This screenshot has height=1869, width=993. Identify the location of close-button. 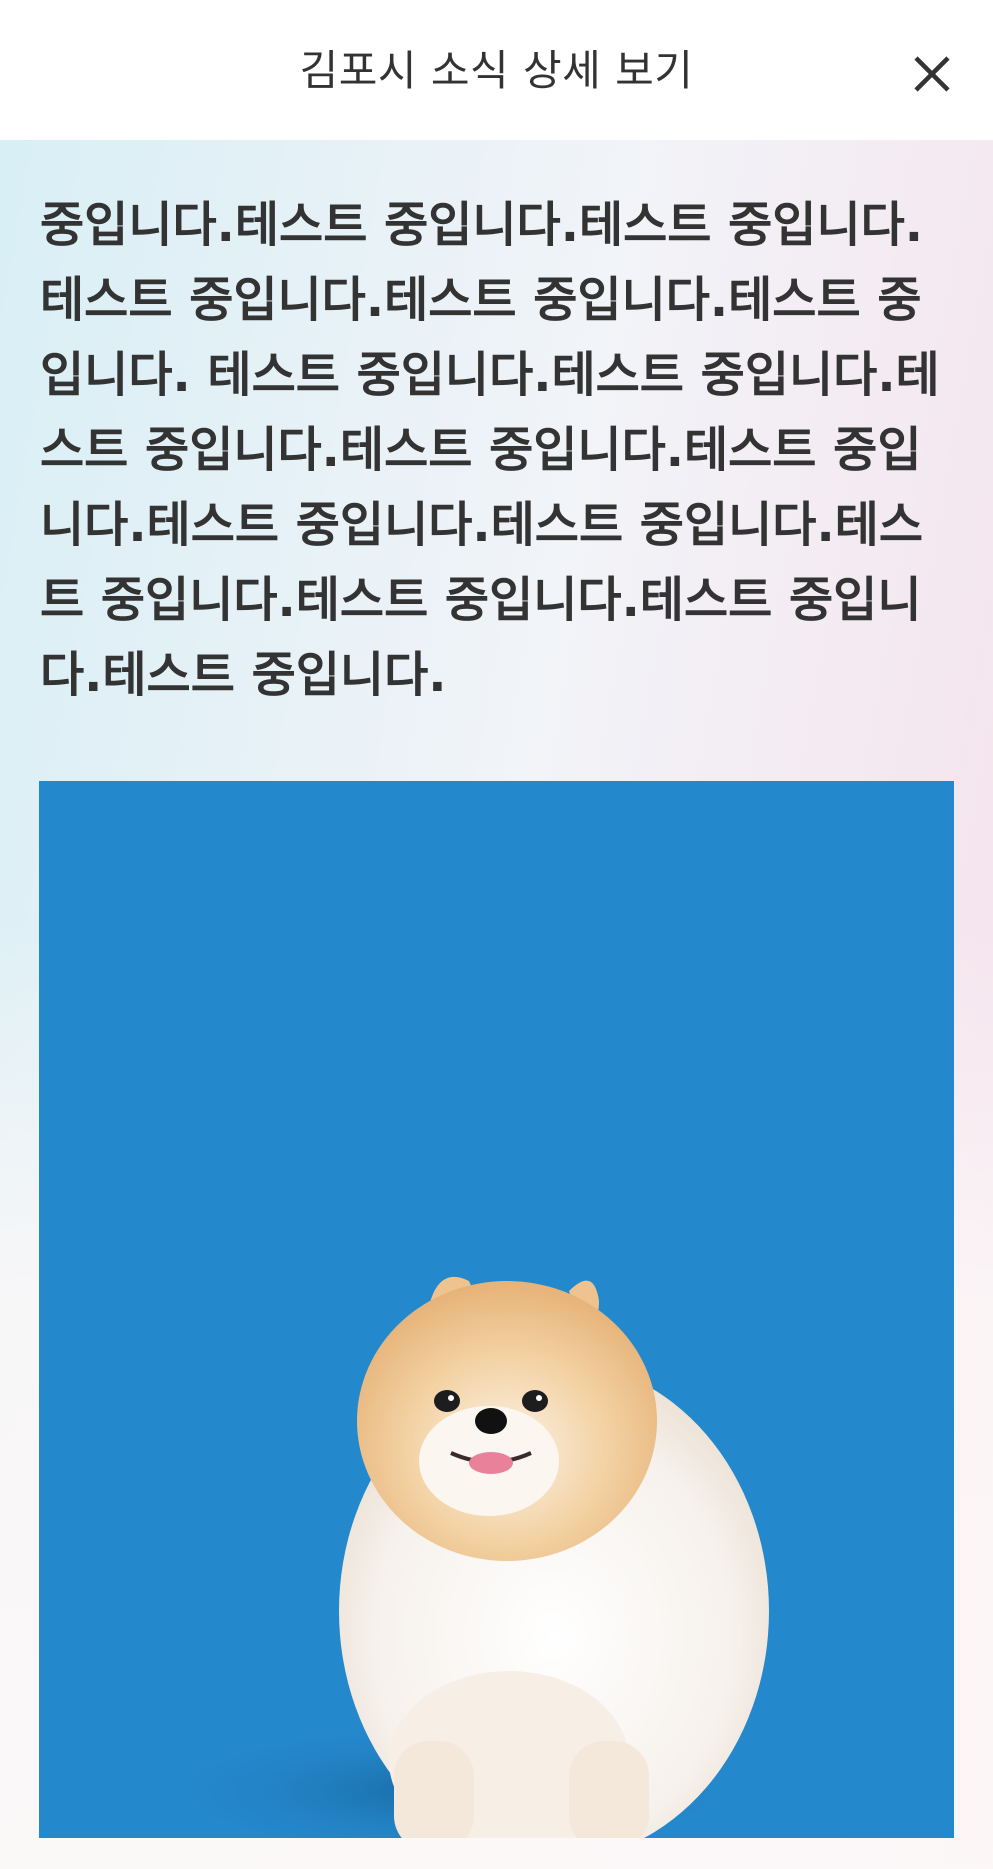
(932, 74).